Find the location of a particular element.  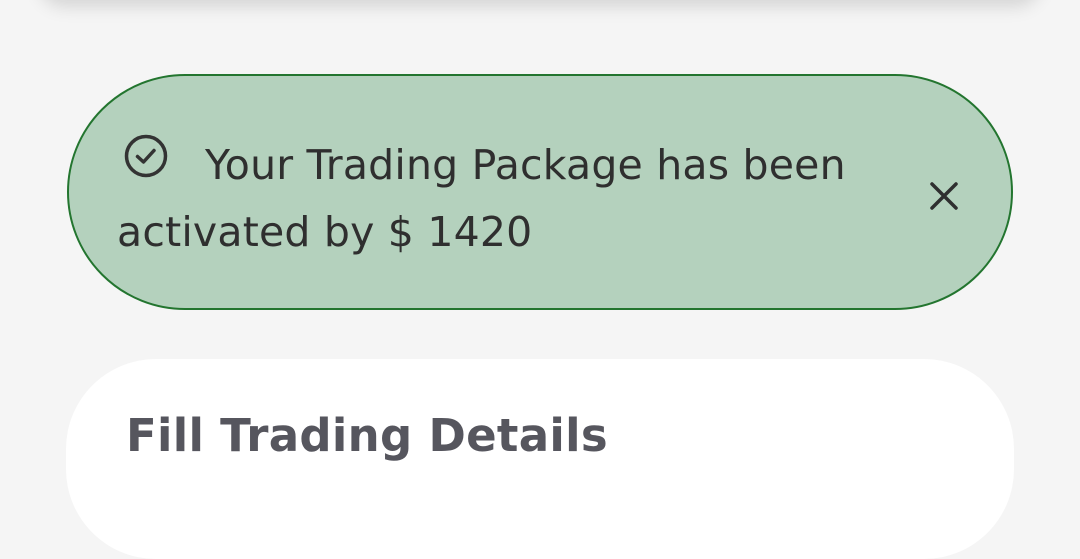

card-title: Fill Trading Details is located at coordinates (367, 435).